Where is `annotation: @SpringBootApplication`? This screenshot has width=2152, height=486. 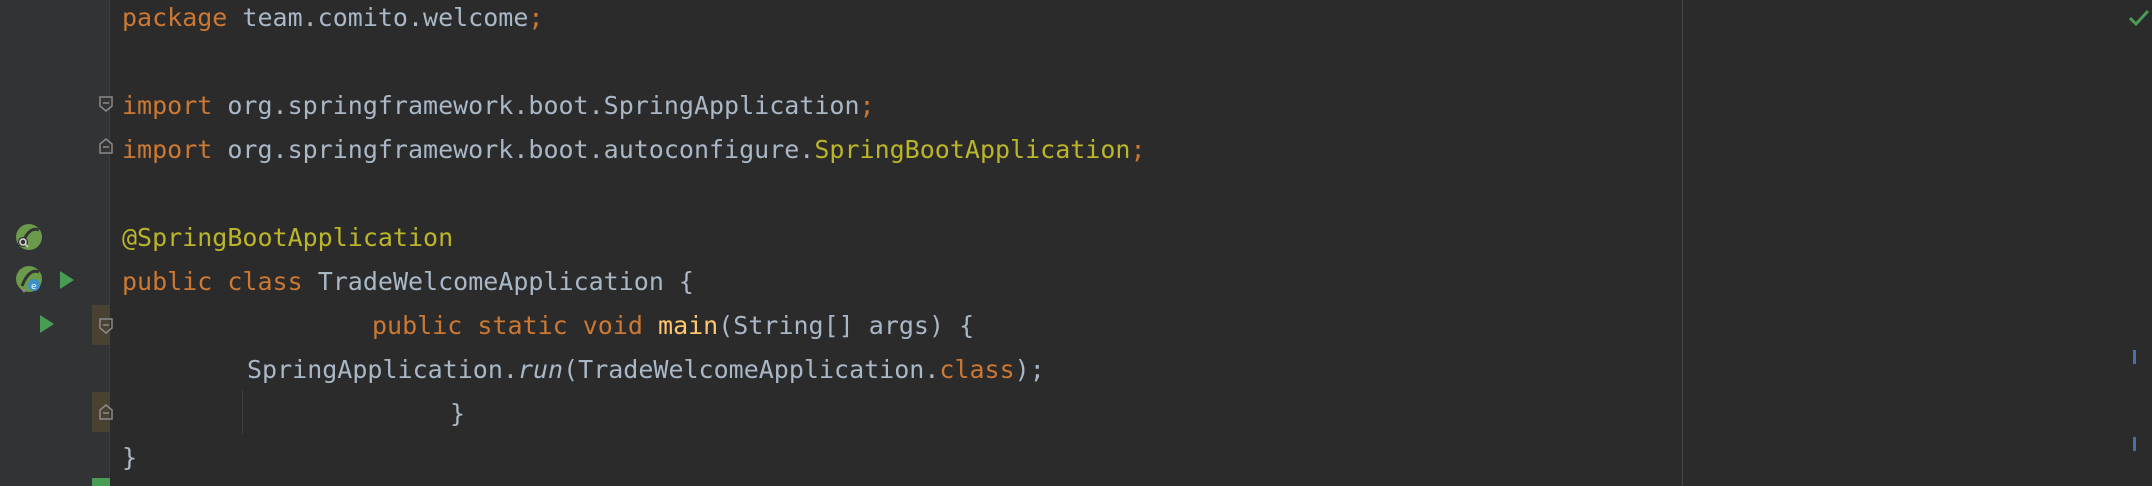 annotation: @SpringBootApplication is located at coordinates (288, 237).